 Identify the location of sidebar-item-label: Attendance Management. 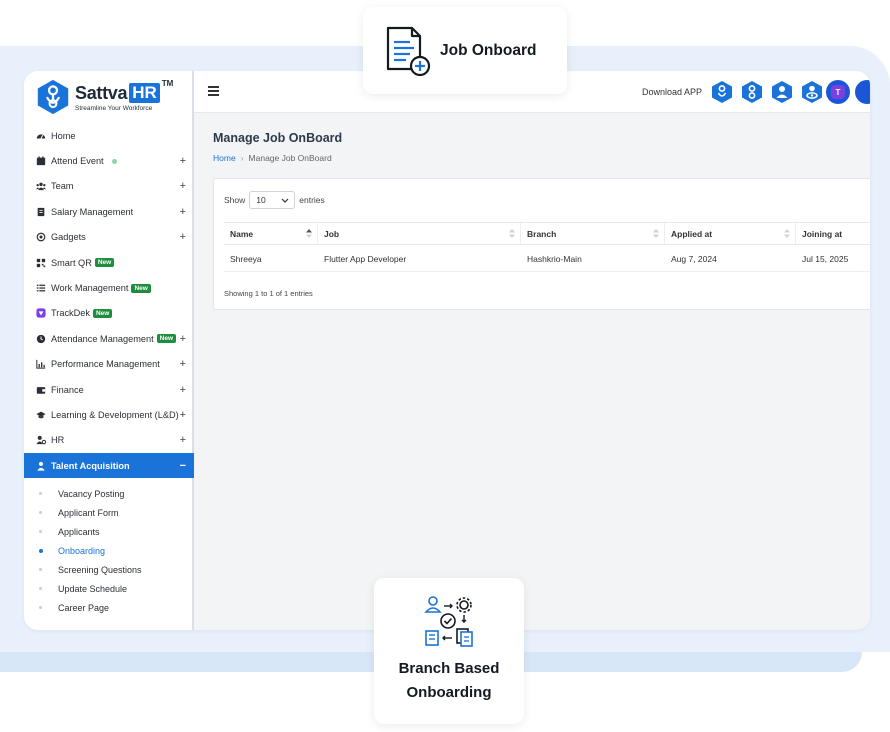
(102, 338).